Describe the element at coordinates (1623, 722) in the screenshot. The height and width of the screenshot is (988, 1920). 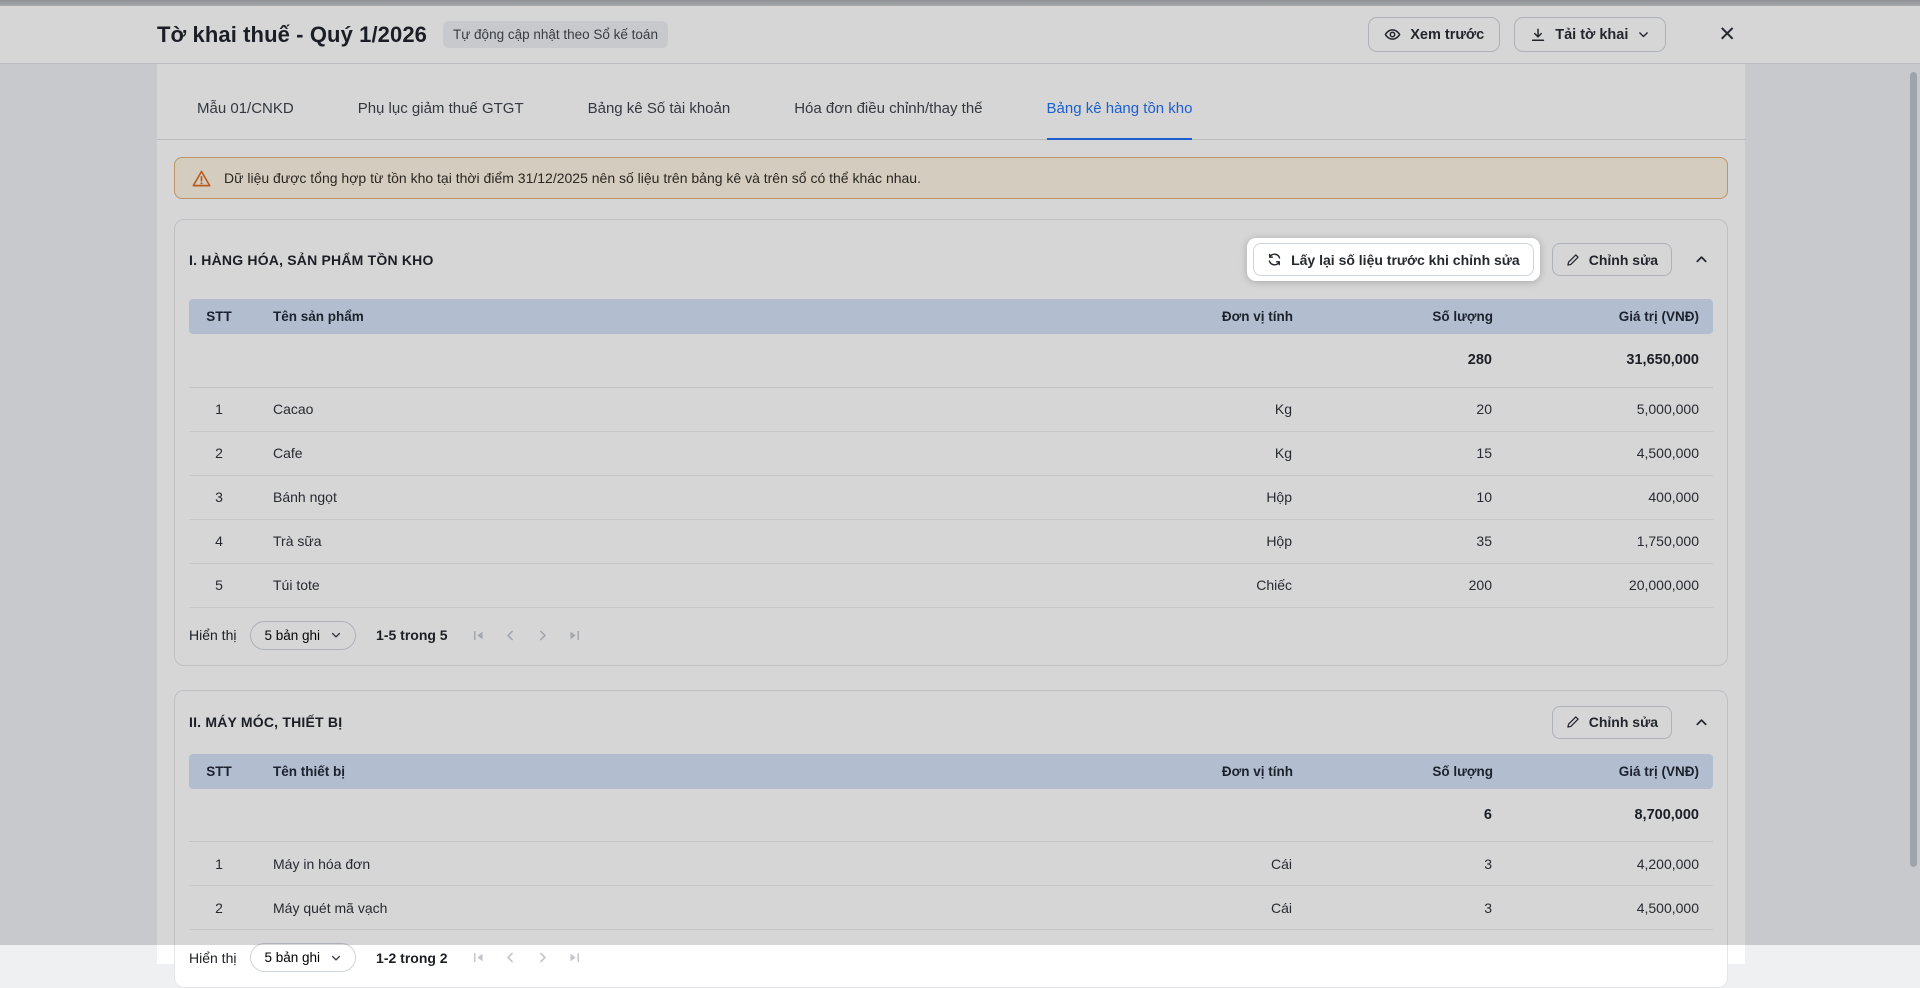
I see `edit-machines-button-label: Chỉnh sửa` at that location.